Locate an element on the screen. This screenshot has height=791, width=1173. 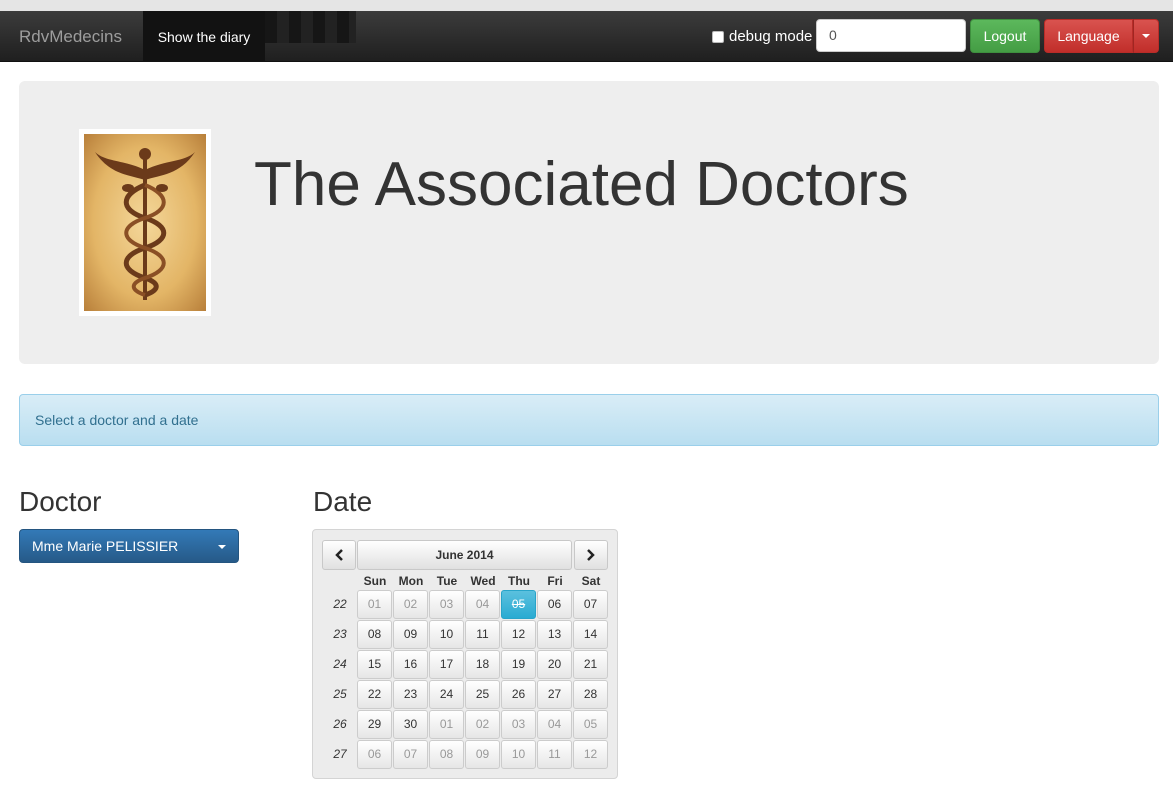
day-of-week-header: Wed is located at coordinates (483, 581).